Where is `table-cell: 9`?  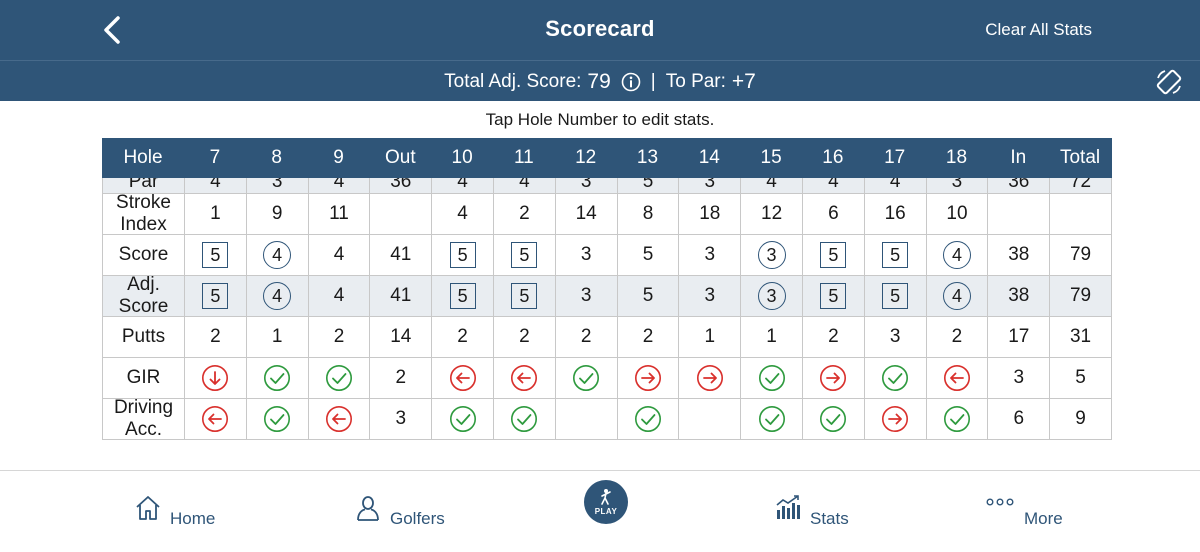
table-cell: 9 is located at coordinates (278, 214).